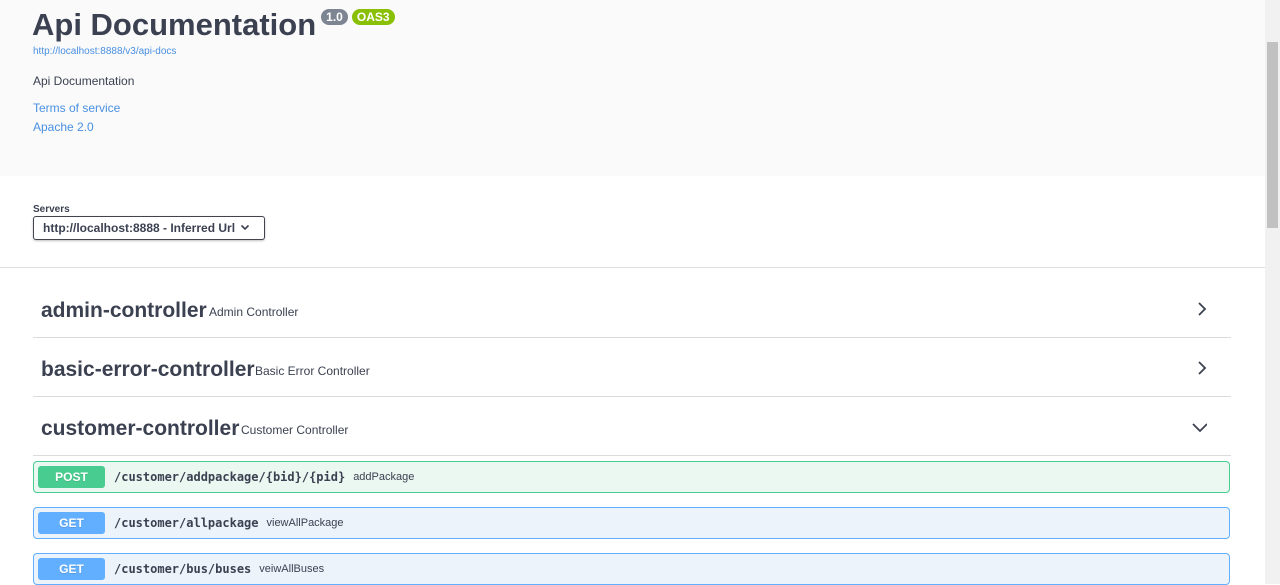 The image size is (1280, 585). I want to click on api-description: Api Documentation, so click(84, 81).